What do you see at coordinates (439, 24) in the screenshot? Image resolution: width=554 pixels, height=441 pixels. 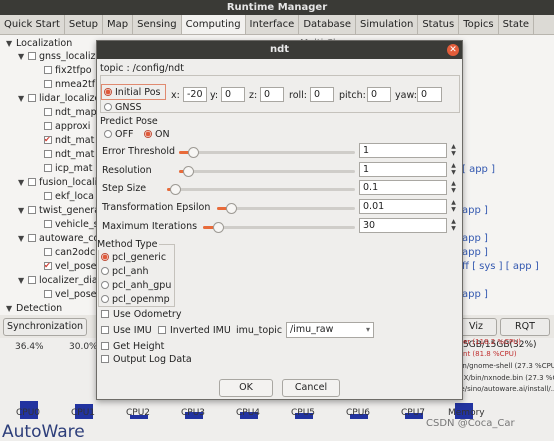 I see `tab-status: Status` at bounding box center [439, 24].